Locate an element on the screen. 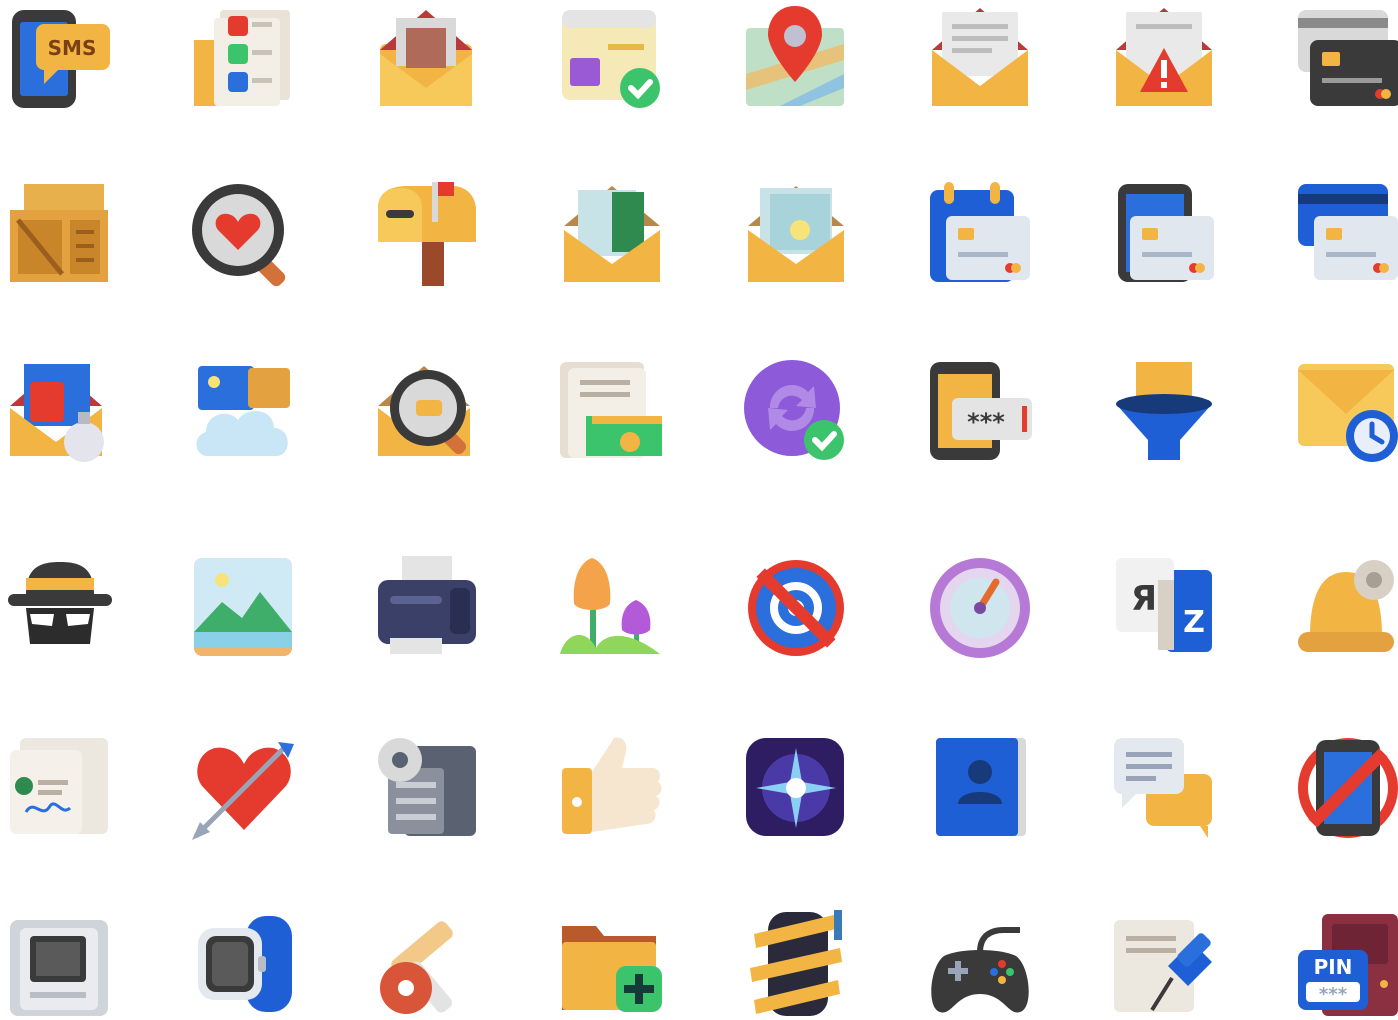 This screenshot has height=1020, width=1398. no-email-icon is located at coordinates (796, 608).